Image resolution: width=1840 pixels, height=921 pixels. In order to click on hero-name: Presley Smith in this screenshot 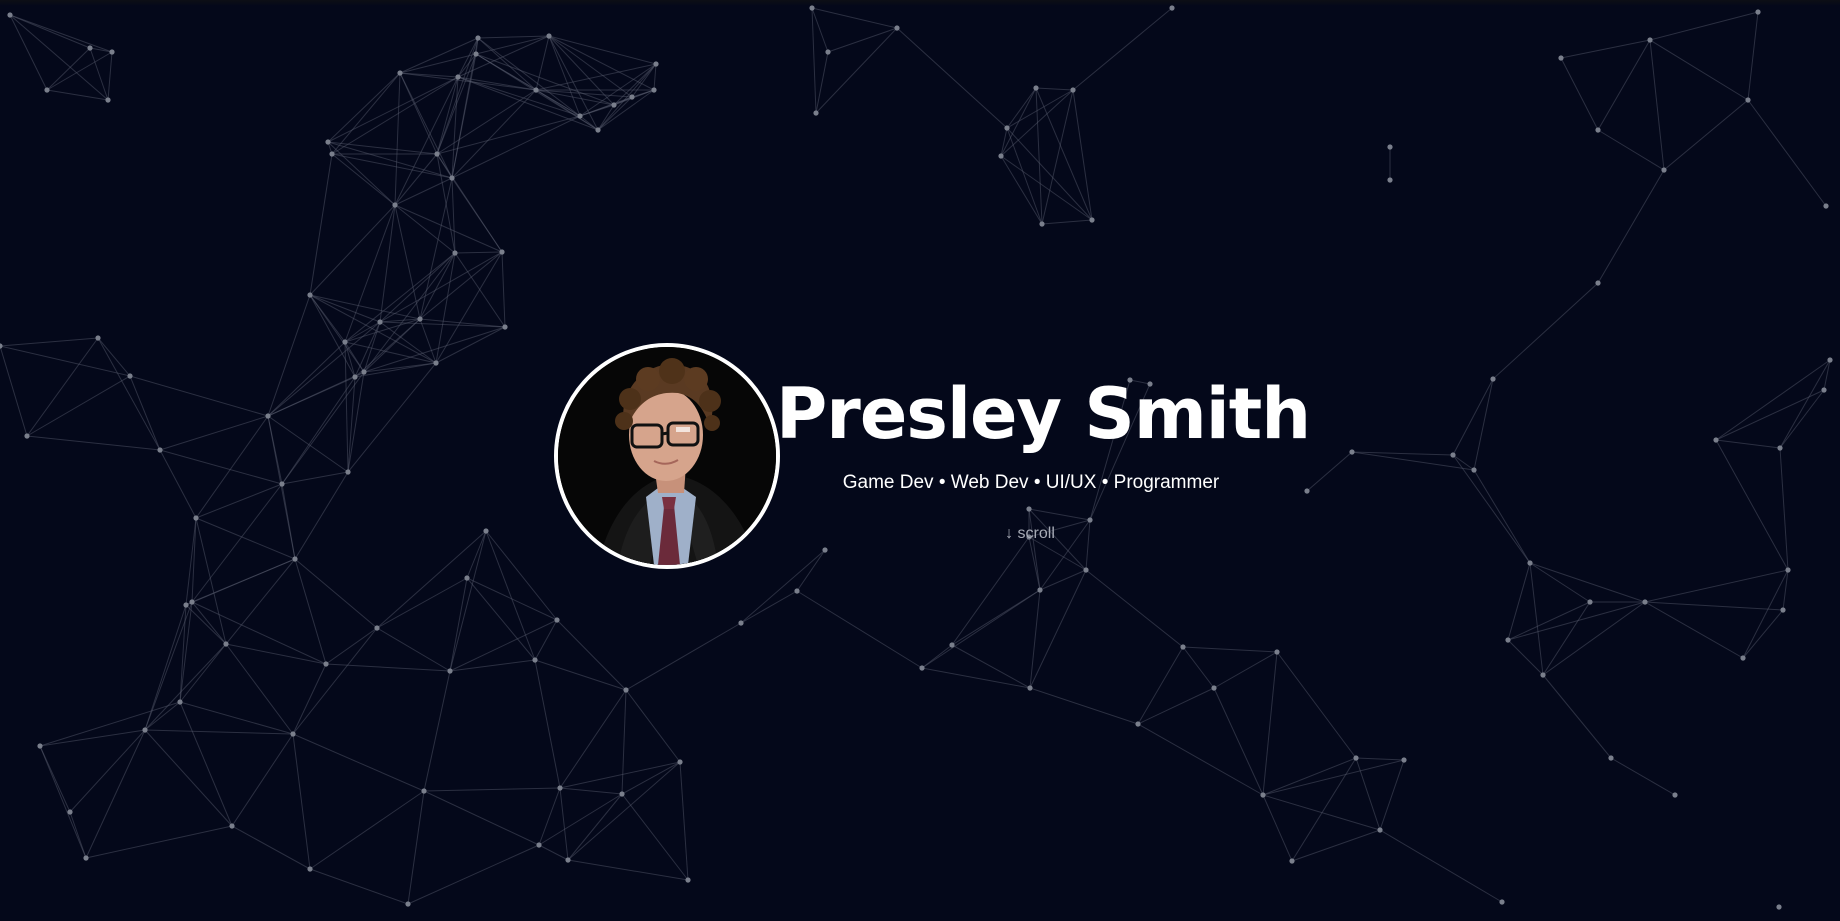, I will do `click(1043, 414)`.